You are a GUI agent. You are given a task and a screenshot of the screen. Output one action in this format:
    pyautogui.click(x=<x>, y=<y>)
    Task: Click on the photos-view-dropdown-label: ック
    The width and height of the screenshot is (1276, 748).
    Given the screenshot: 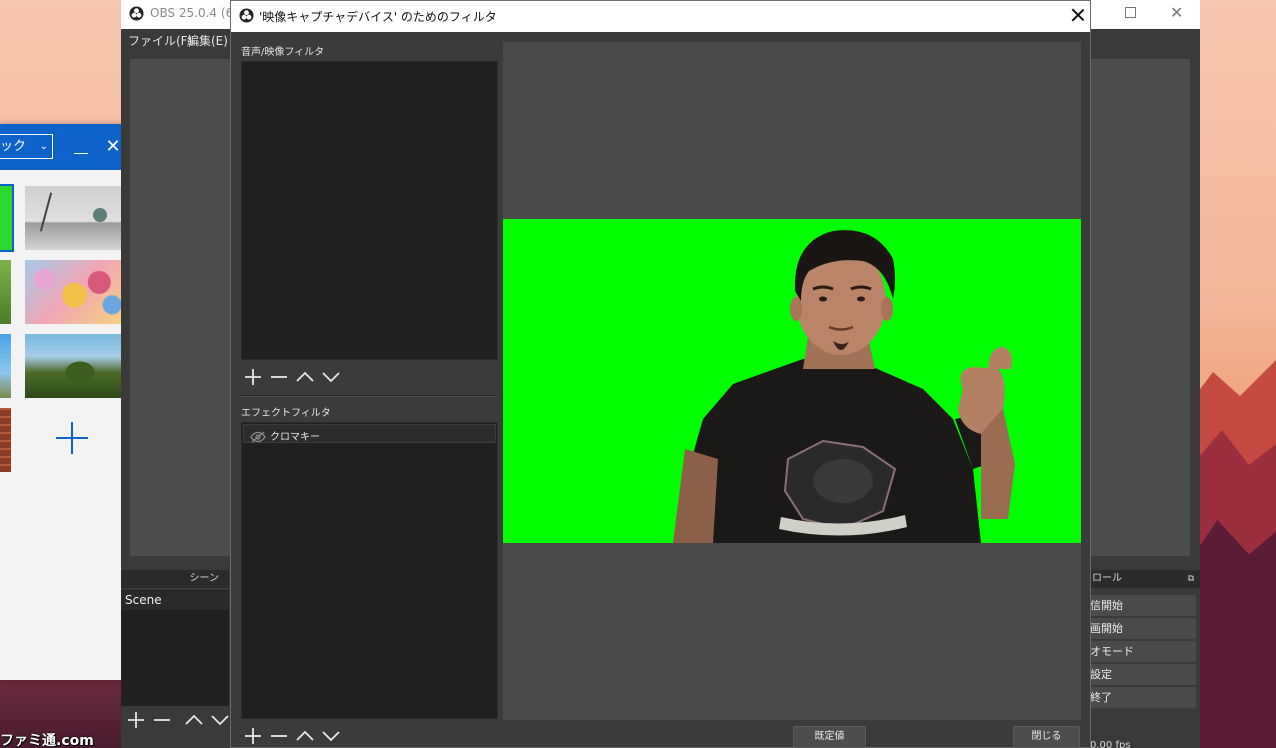 What is the action you would take?
    pyautogui.click(x=13, y=146)
    